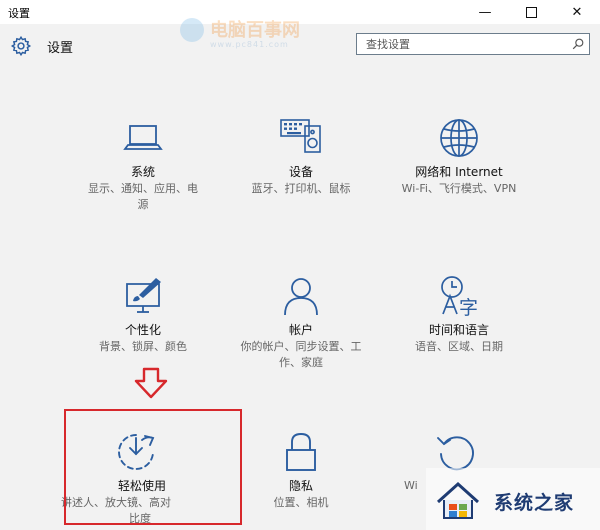 Image resolution: width=600 pixels, height=530 pixels. I want to click on tile-ease-of-access: 轻松使用 讲述人、放大镜、高对 比度, so click(142, 478).